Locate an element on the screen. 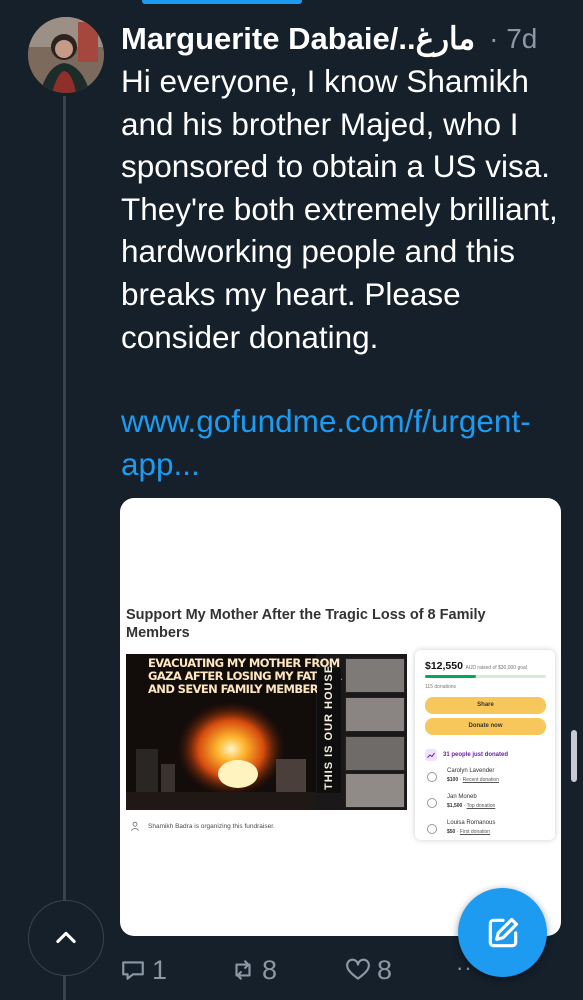 This screenshot has height=1000, width=583. donor-amount: $50 is located at coordinates (451, 832).